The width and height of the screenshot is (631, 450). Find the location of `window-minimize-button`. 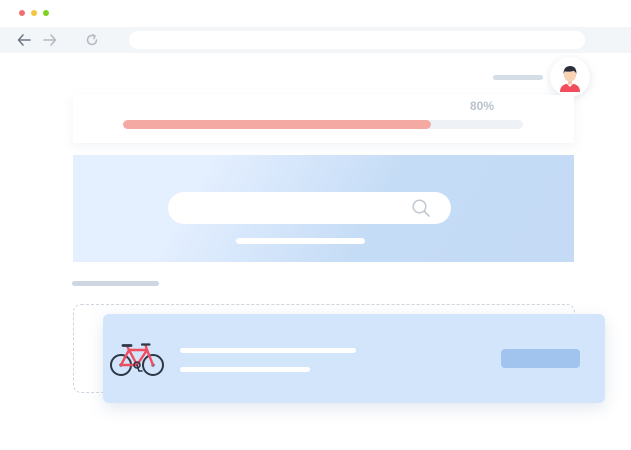

window-minimize-button is located at coordinates (34, 13).